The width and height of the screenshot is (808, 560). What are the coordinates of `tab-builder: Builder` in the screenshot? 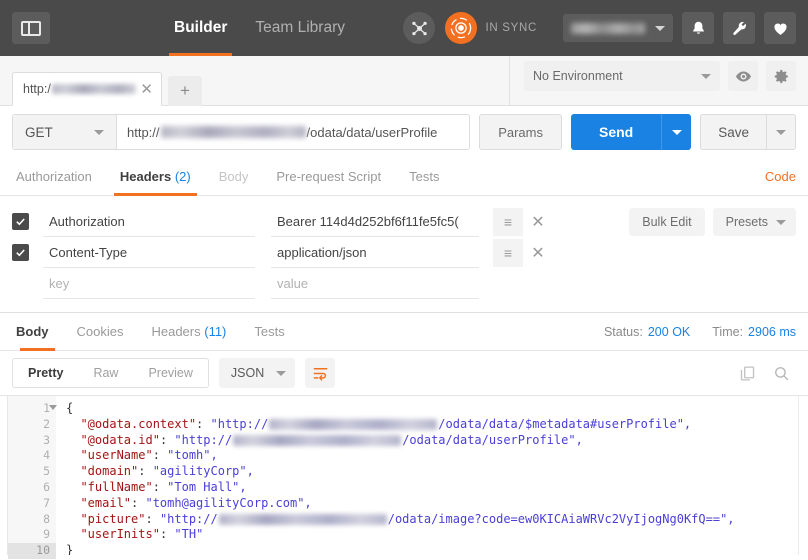 It's located at (200, 28).